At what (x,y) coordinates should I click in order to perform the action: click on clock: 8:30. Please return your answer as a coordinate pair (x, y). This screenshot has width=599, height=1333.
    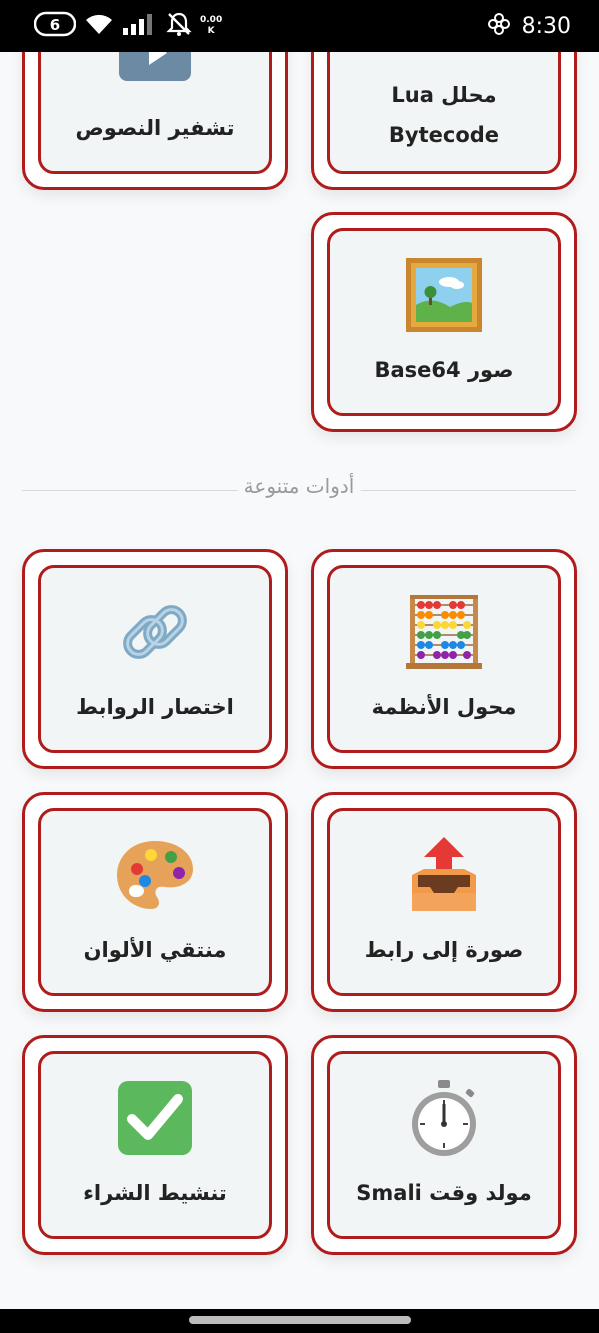
    Looking at the image, I should click on (546, 26).